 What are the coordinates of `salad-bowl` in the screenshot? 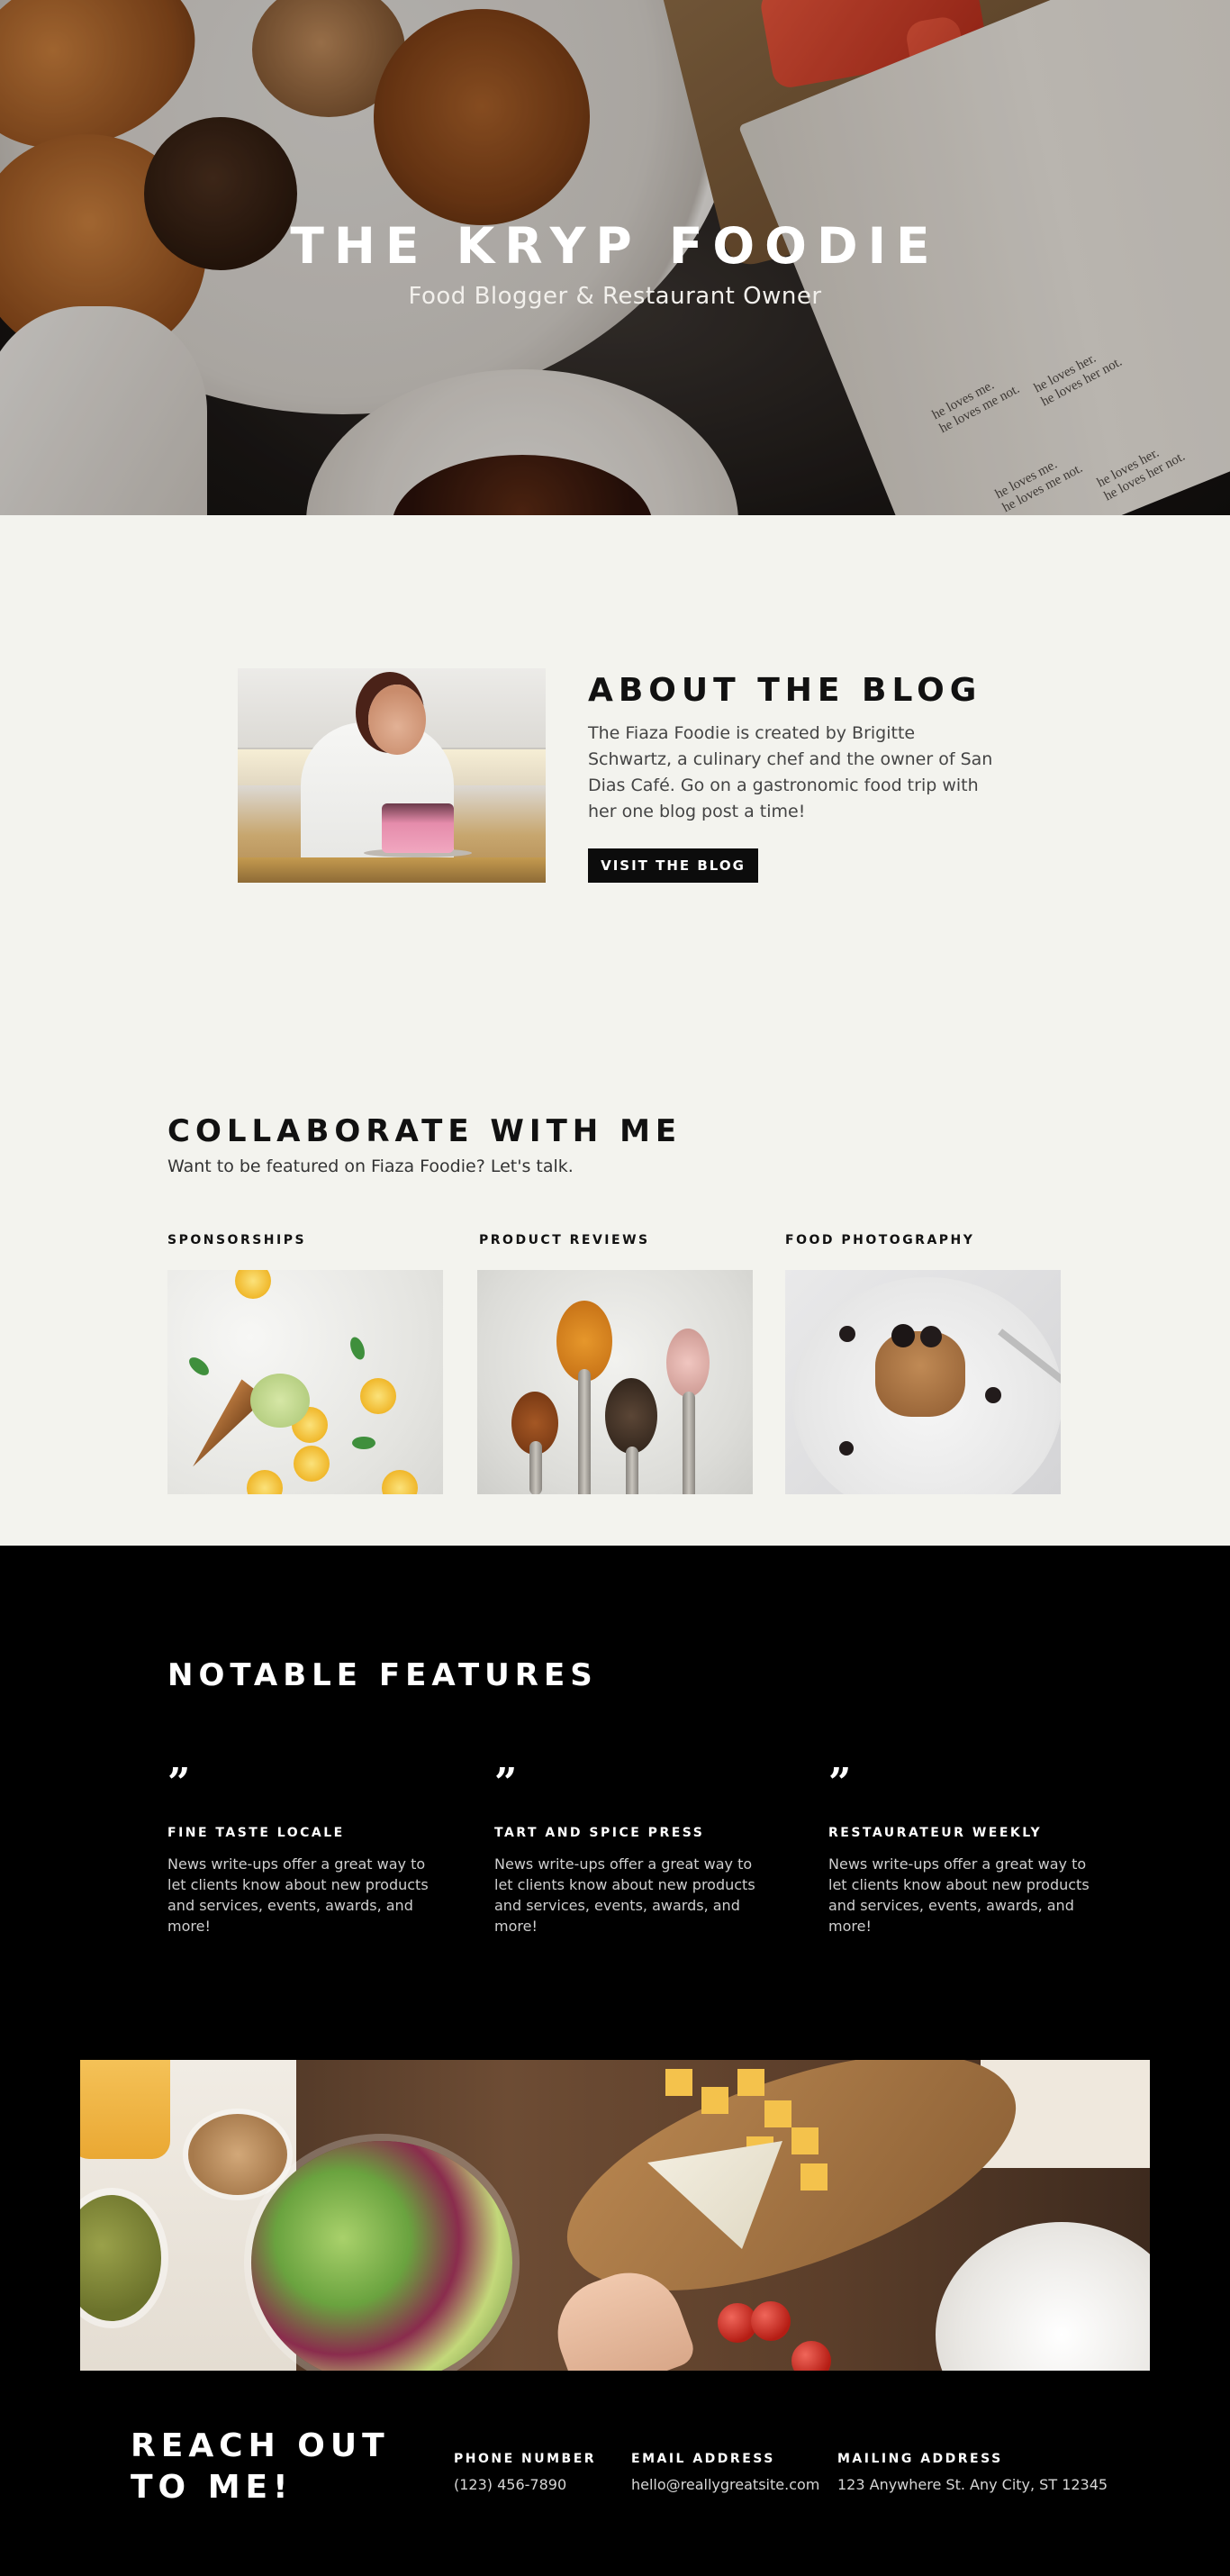 It's located at (381, 2256).